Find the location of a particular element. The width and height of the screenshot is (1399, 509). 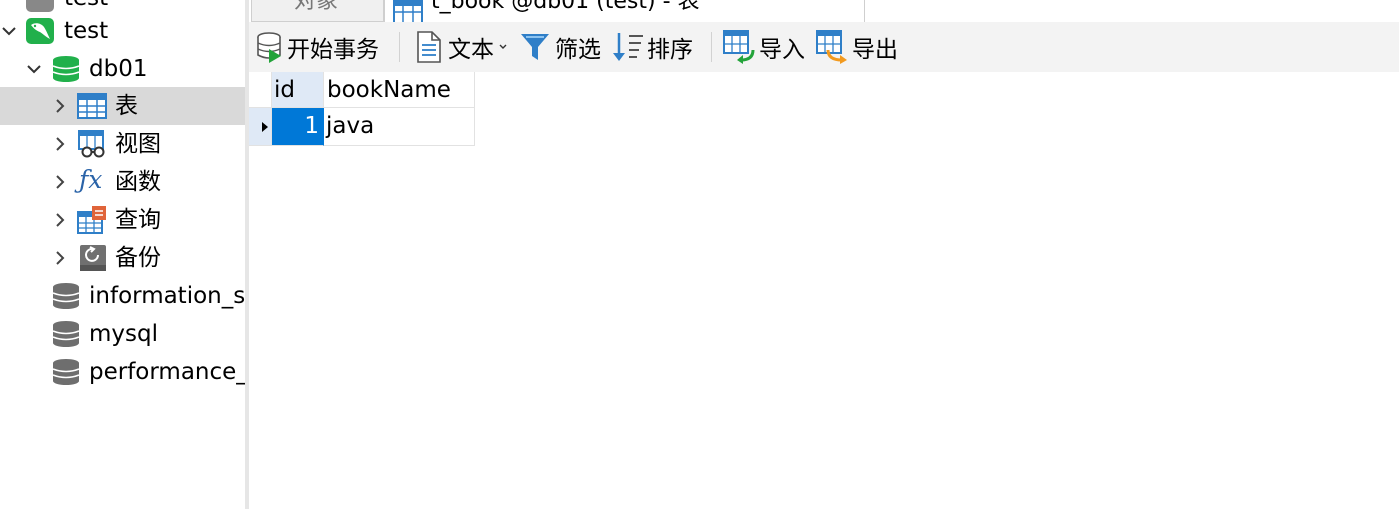

query-icon is located at coordinates (91, 220).